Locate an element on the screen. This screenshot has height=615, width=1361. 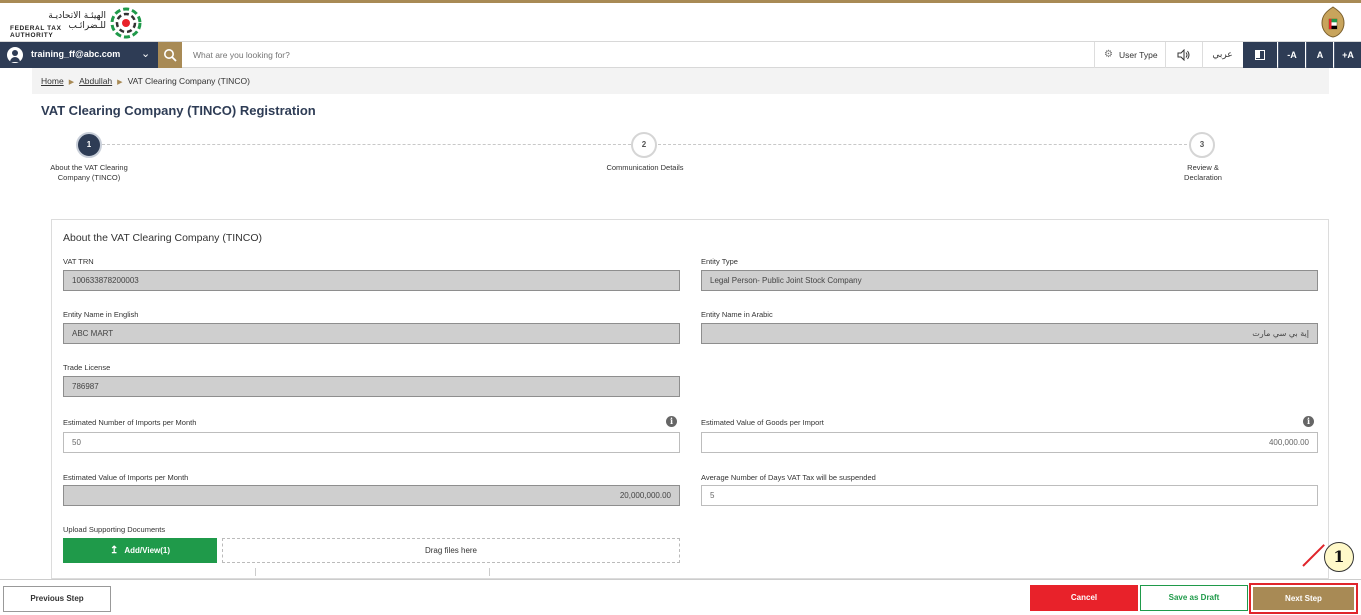
contrast-toggle is located at coordinates (1260, 55).